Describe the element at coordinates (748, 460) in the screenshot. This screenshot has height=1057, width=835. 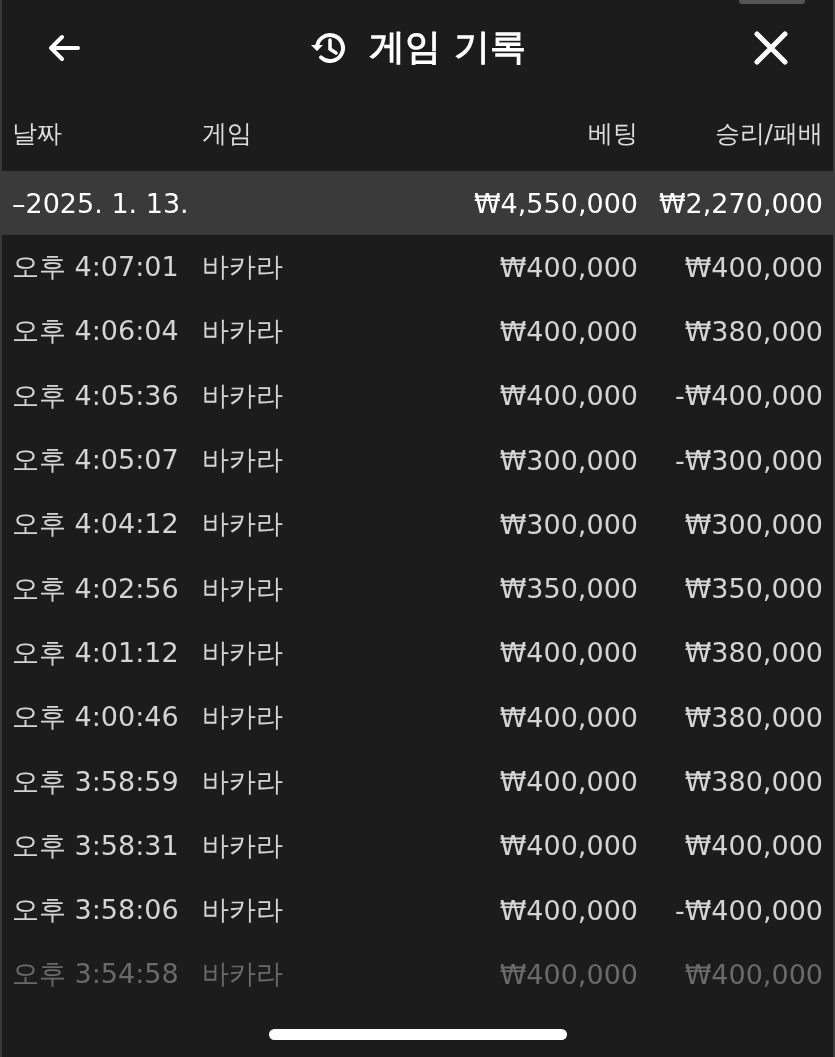
I see `table-cell-text: -₩300,000` at that location.